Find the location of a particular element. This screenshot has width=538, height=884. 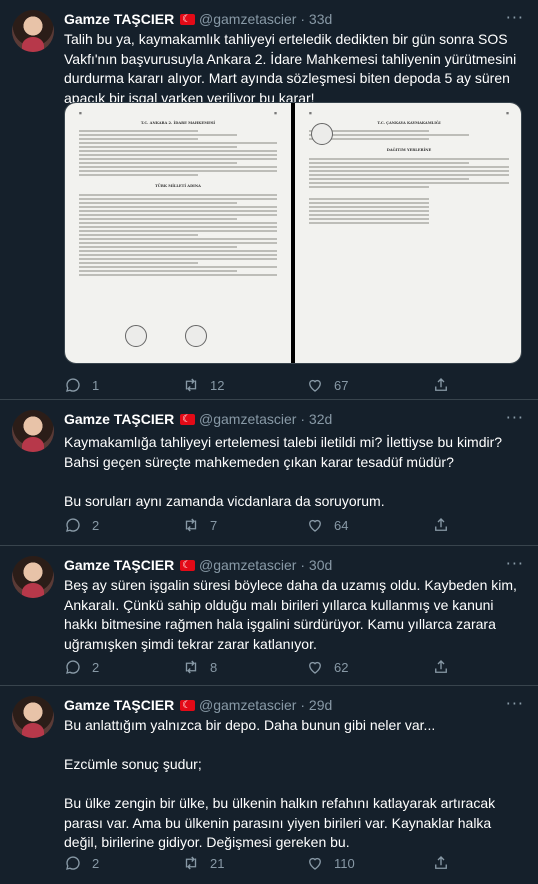

tweet-actions: 1 12 67 is located at coordinates (294, 386).